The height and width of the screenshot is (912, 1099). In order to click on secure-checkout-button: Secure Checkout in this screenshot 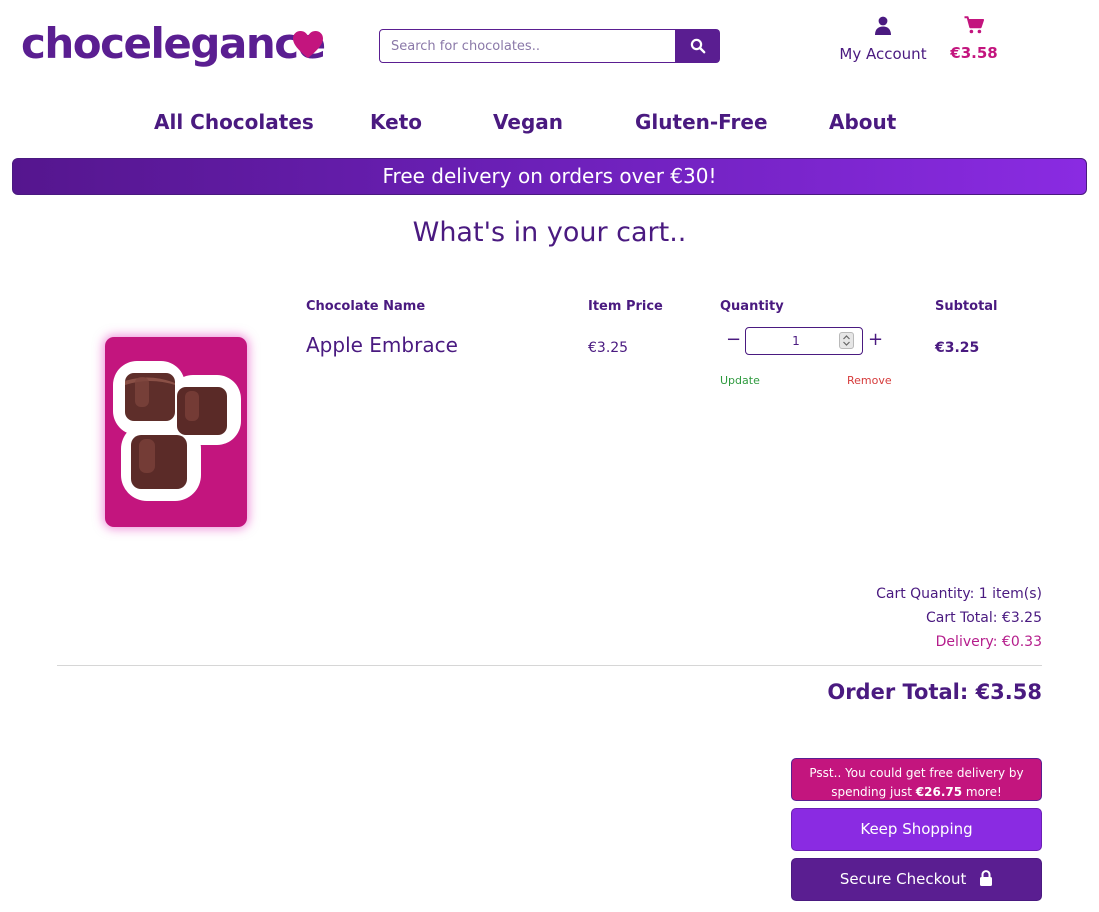, I will do `click(916, 879)`.